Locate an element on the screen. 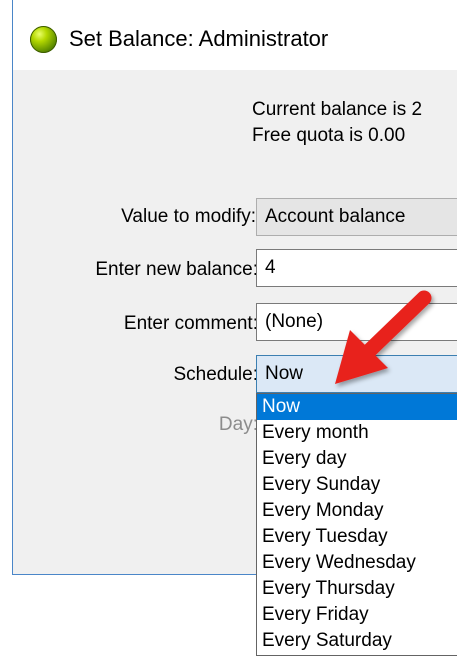  schedule-option-every-wednesday: Every Wednesday is located at coordinates (357, 563).